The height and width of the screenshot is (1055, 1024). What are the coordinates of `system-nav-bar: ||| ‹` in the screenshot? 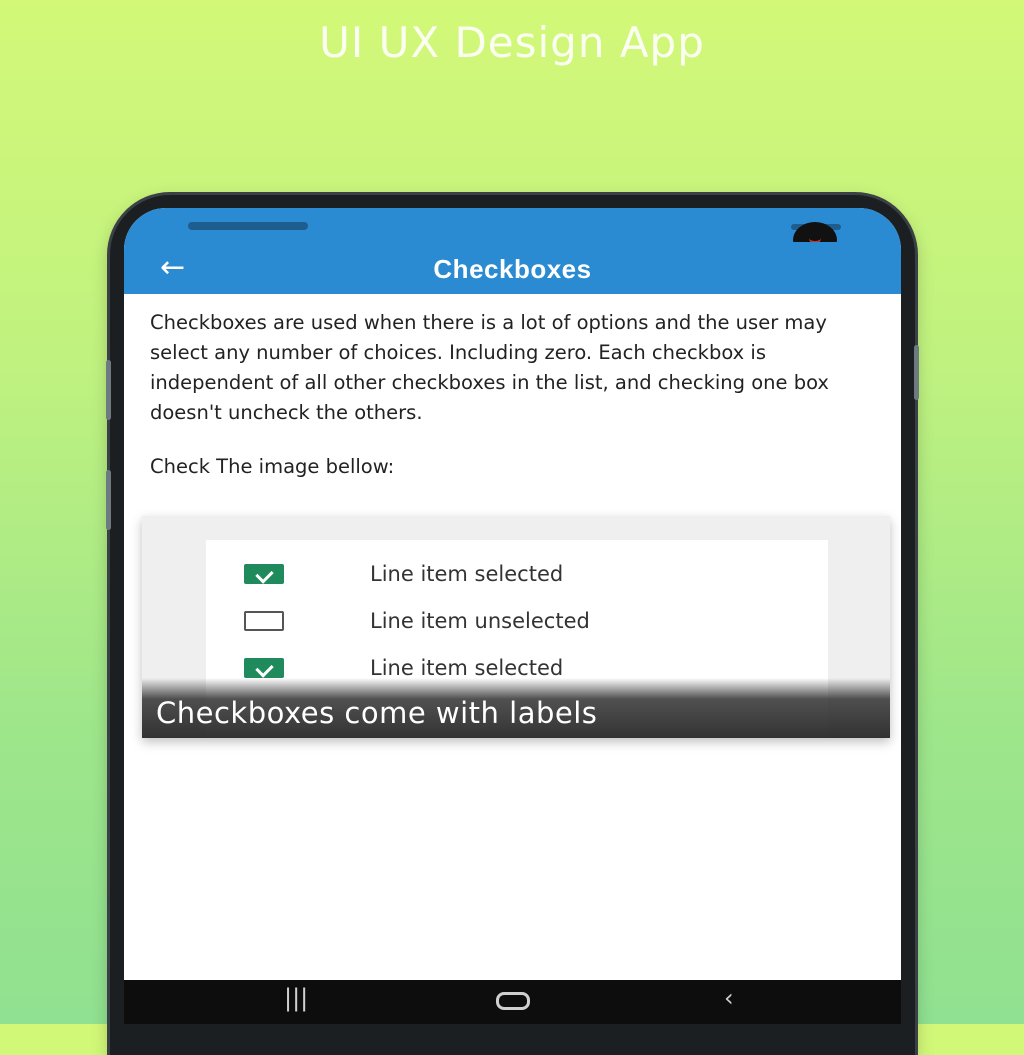 It's located at (512, 1002).